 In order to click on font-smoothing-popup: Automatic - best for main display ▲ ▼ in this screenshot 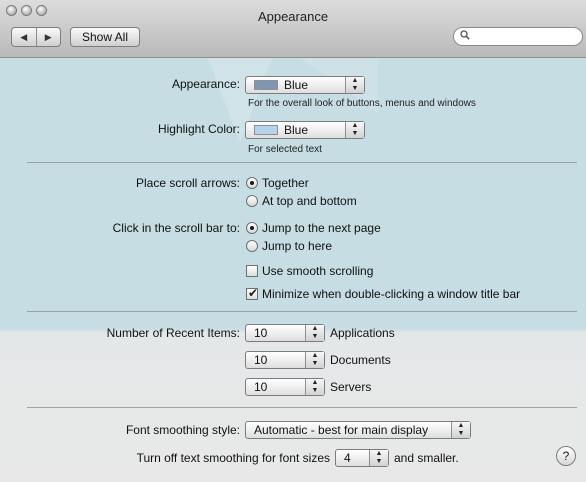, I will do `click(358, 430)`.